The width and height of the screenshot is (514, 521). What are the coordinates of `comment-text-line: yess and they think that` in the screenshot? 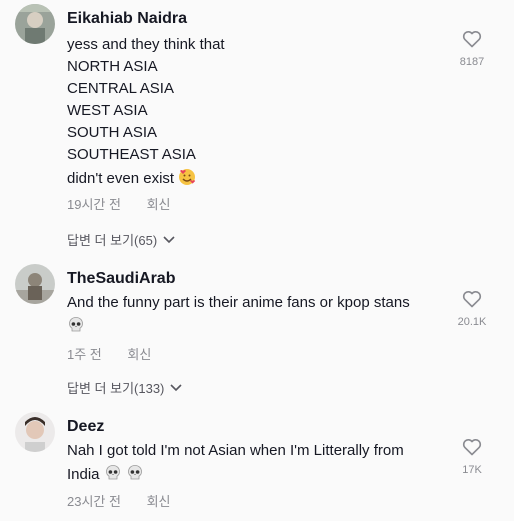 It's located at (146, 44).